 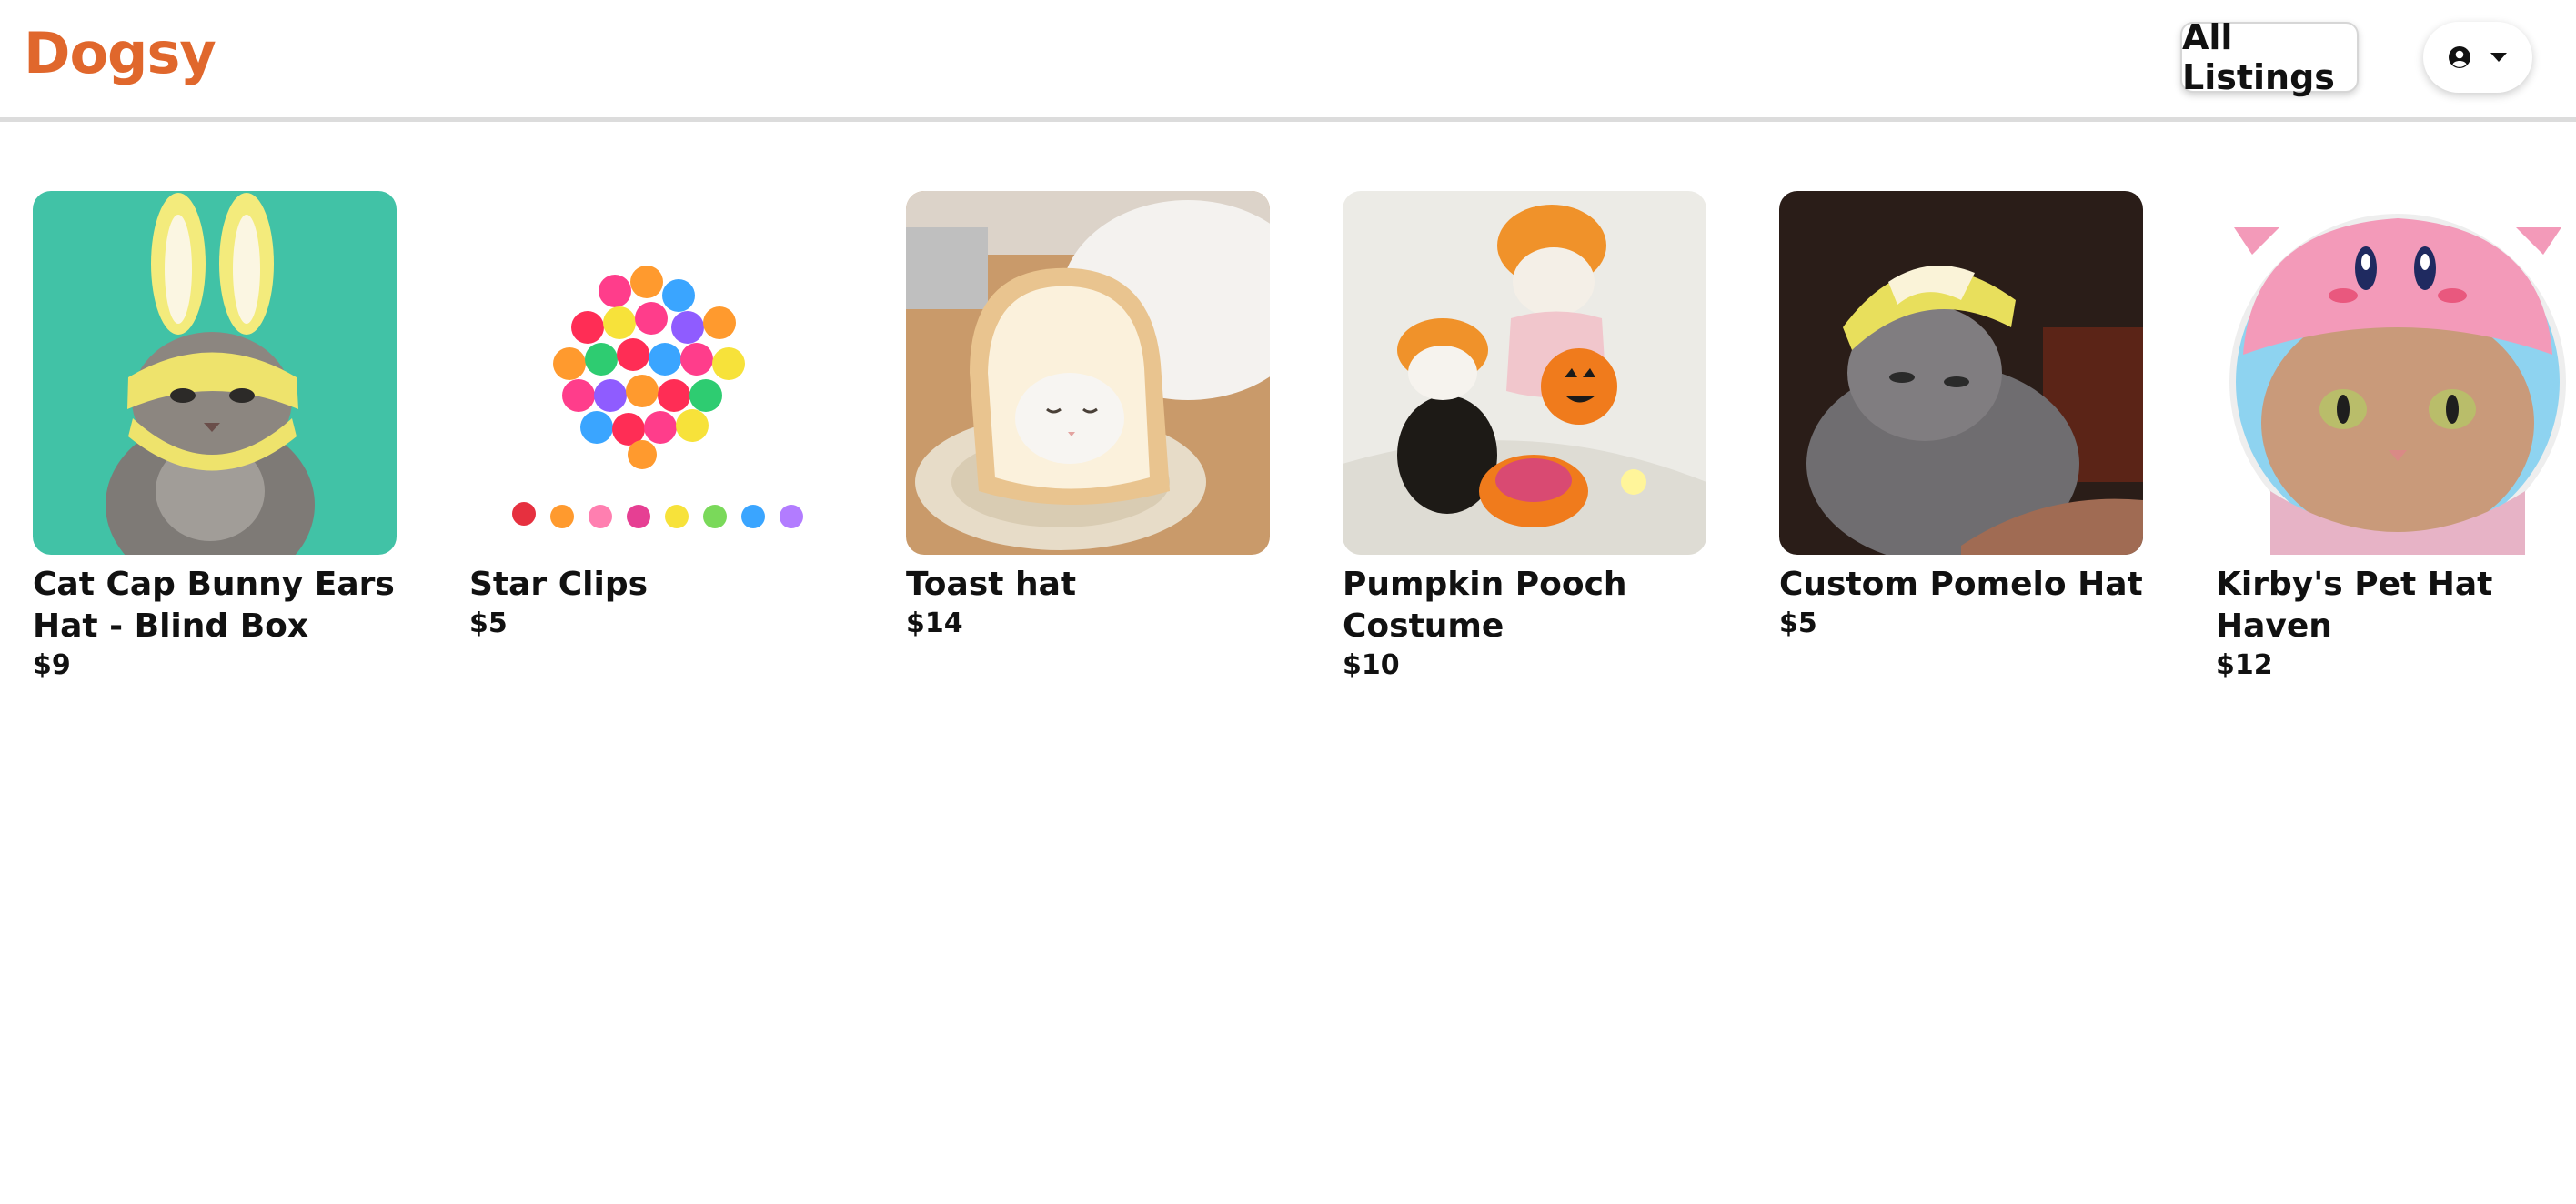 I want to click on listing-card: Custom Pomelo Hat $5, so click(x=1961, y=437).